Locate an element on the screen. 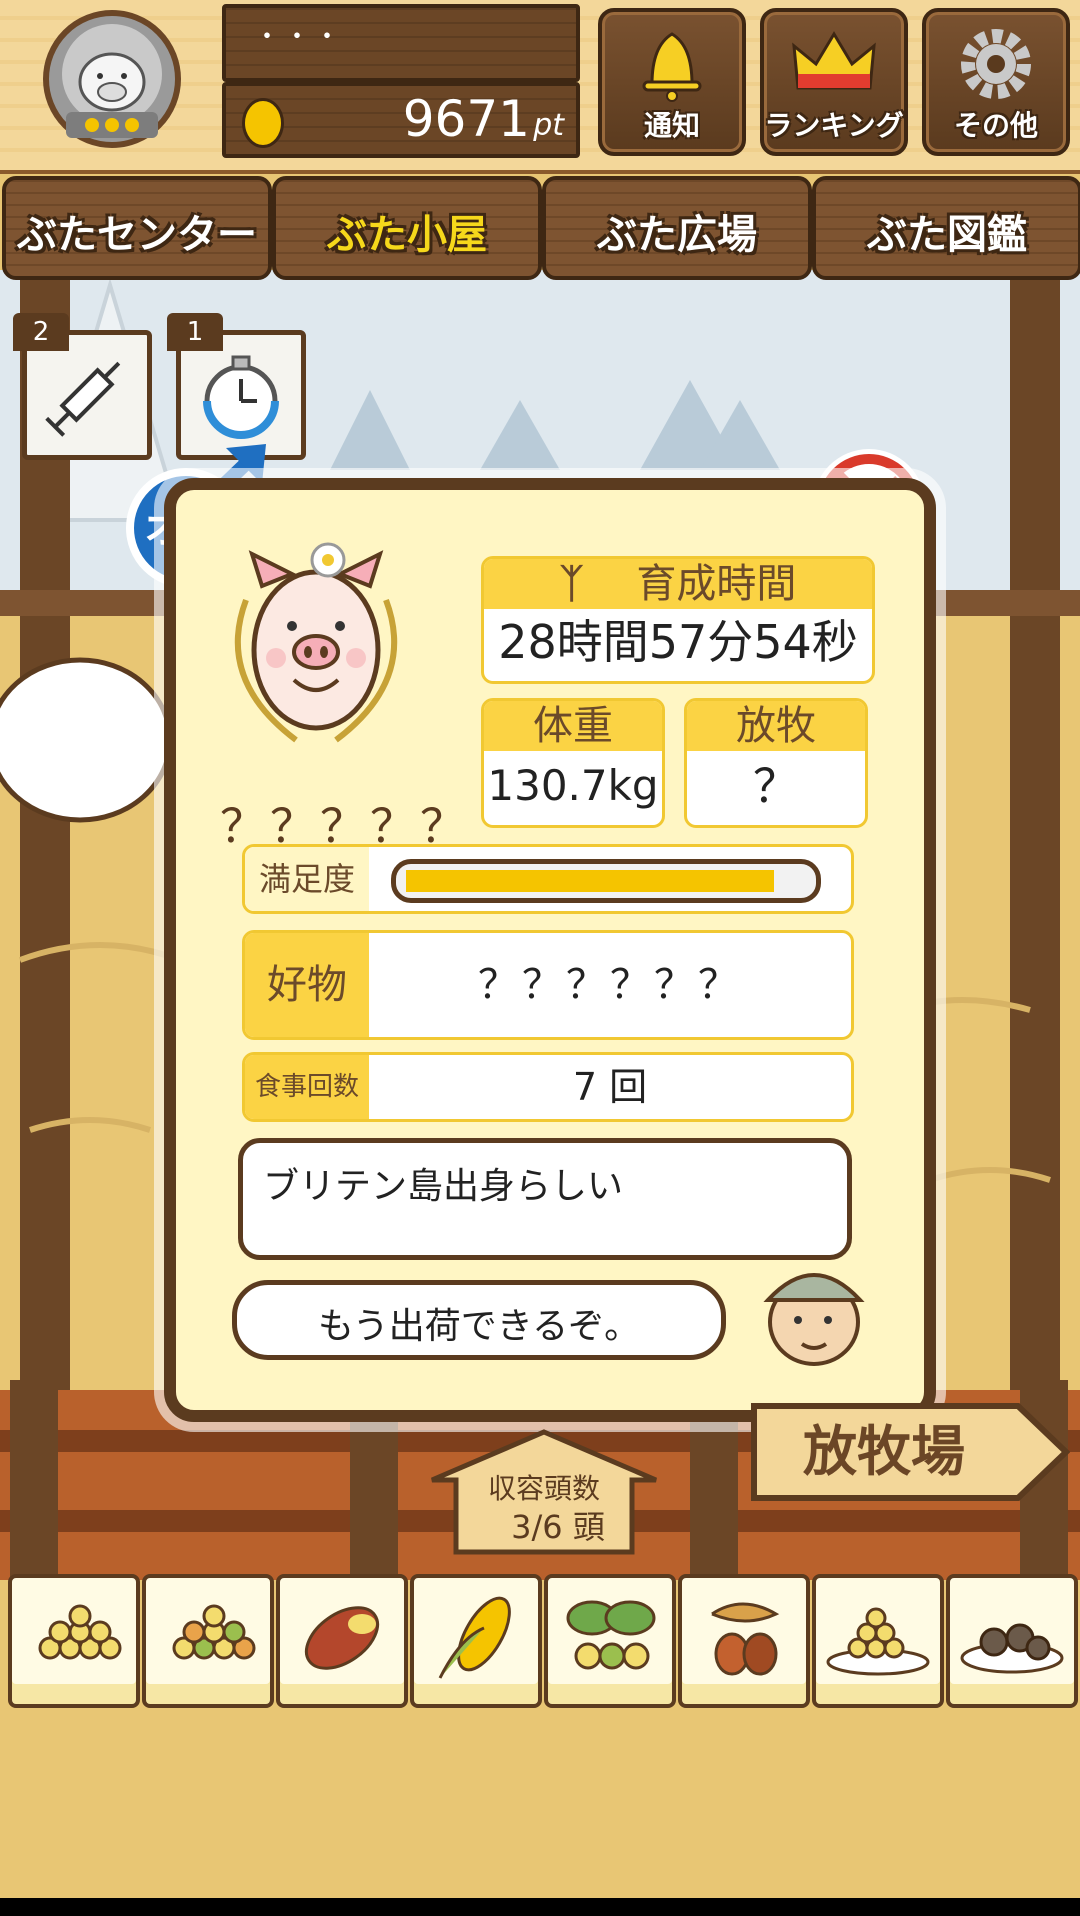 The height and width of the screenshot is (1916, 1080). grain-plate-icon is located at coordinates (878, 1641).